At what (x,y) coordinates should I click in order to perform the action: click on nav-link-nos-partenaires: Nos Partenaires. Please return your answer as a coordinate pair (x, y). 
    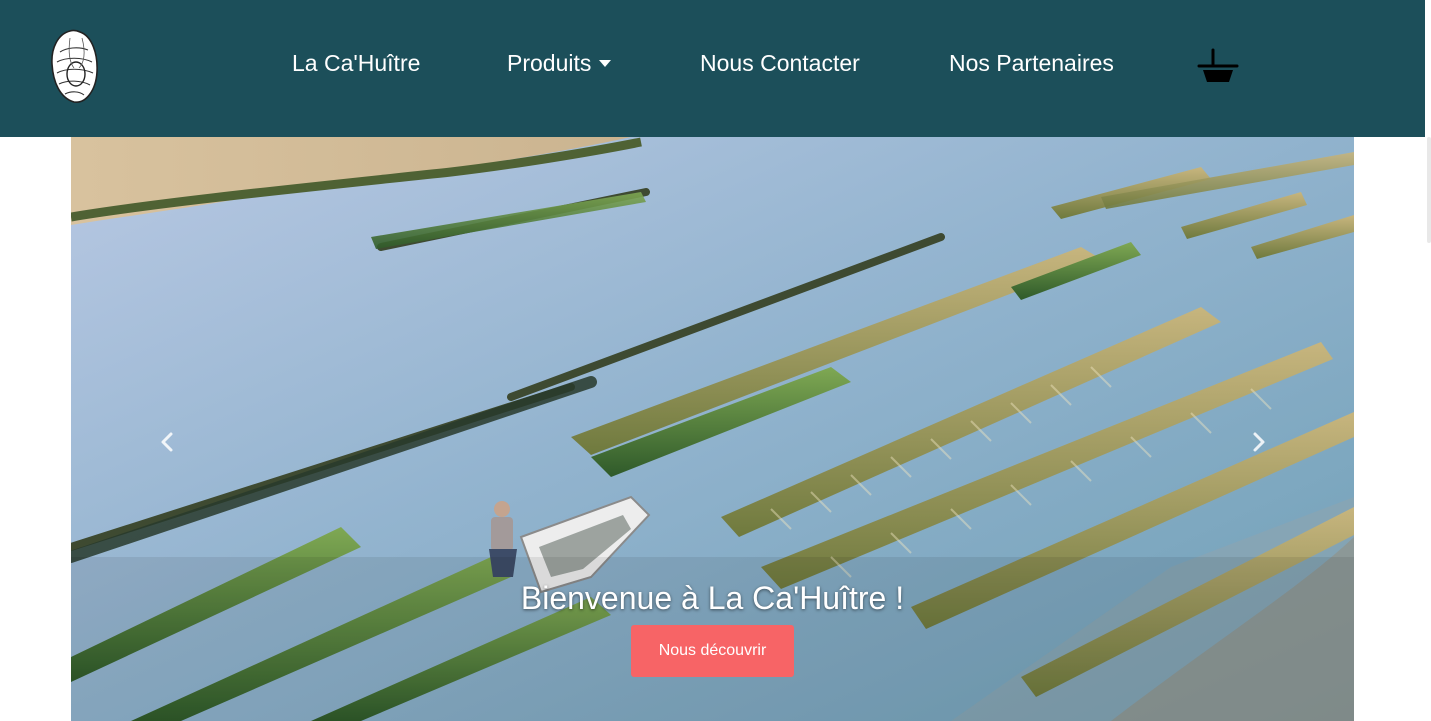
    Looking at the image, I should click on (1031, 63).